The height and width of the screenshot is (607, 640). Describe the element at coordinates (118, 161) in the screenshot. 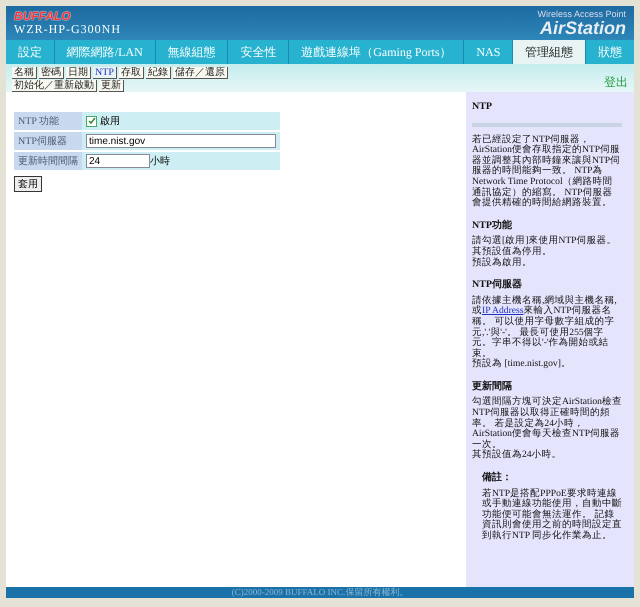

I see `interval-field: 24` at that location.